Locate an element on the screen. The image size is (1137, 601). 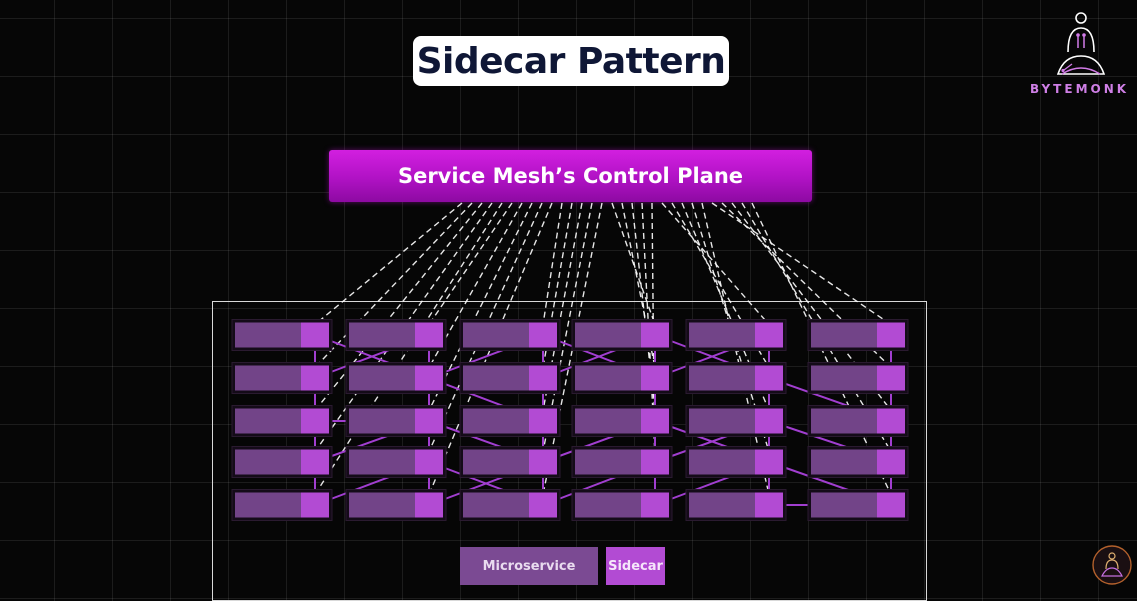
legend-sidecar-label: Sidecar is located at coordinates (635, 566).